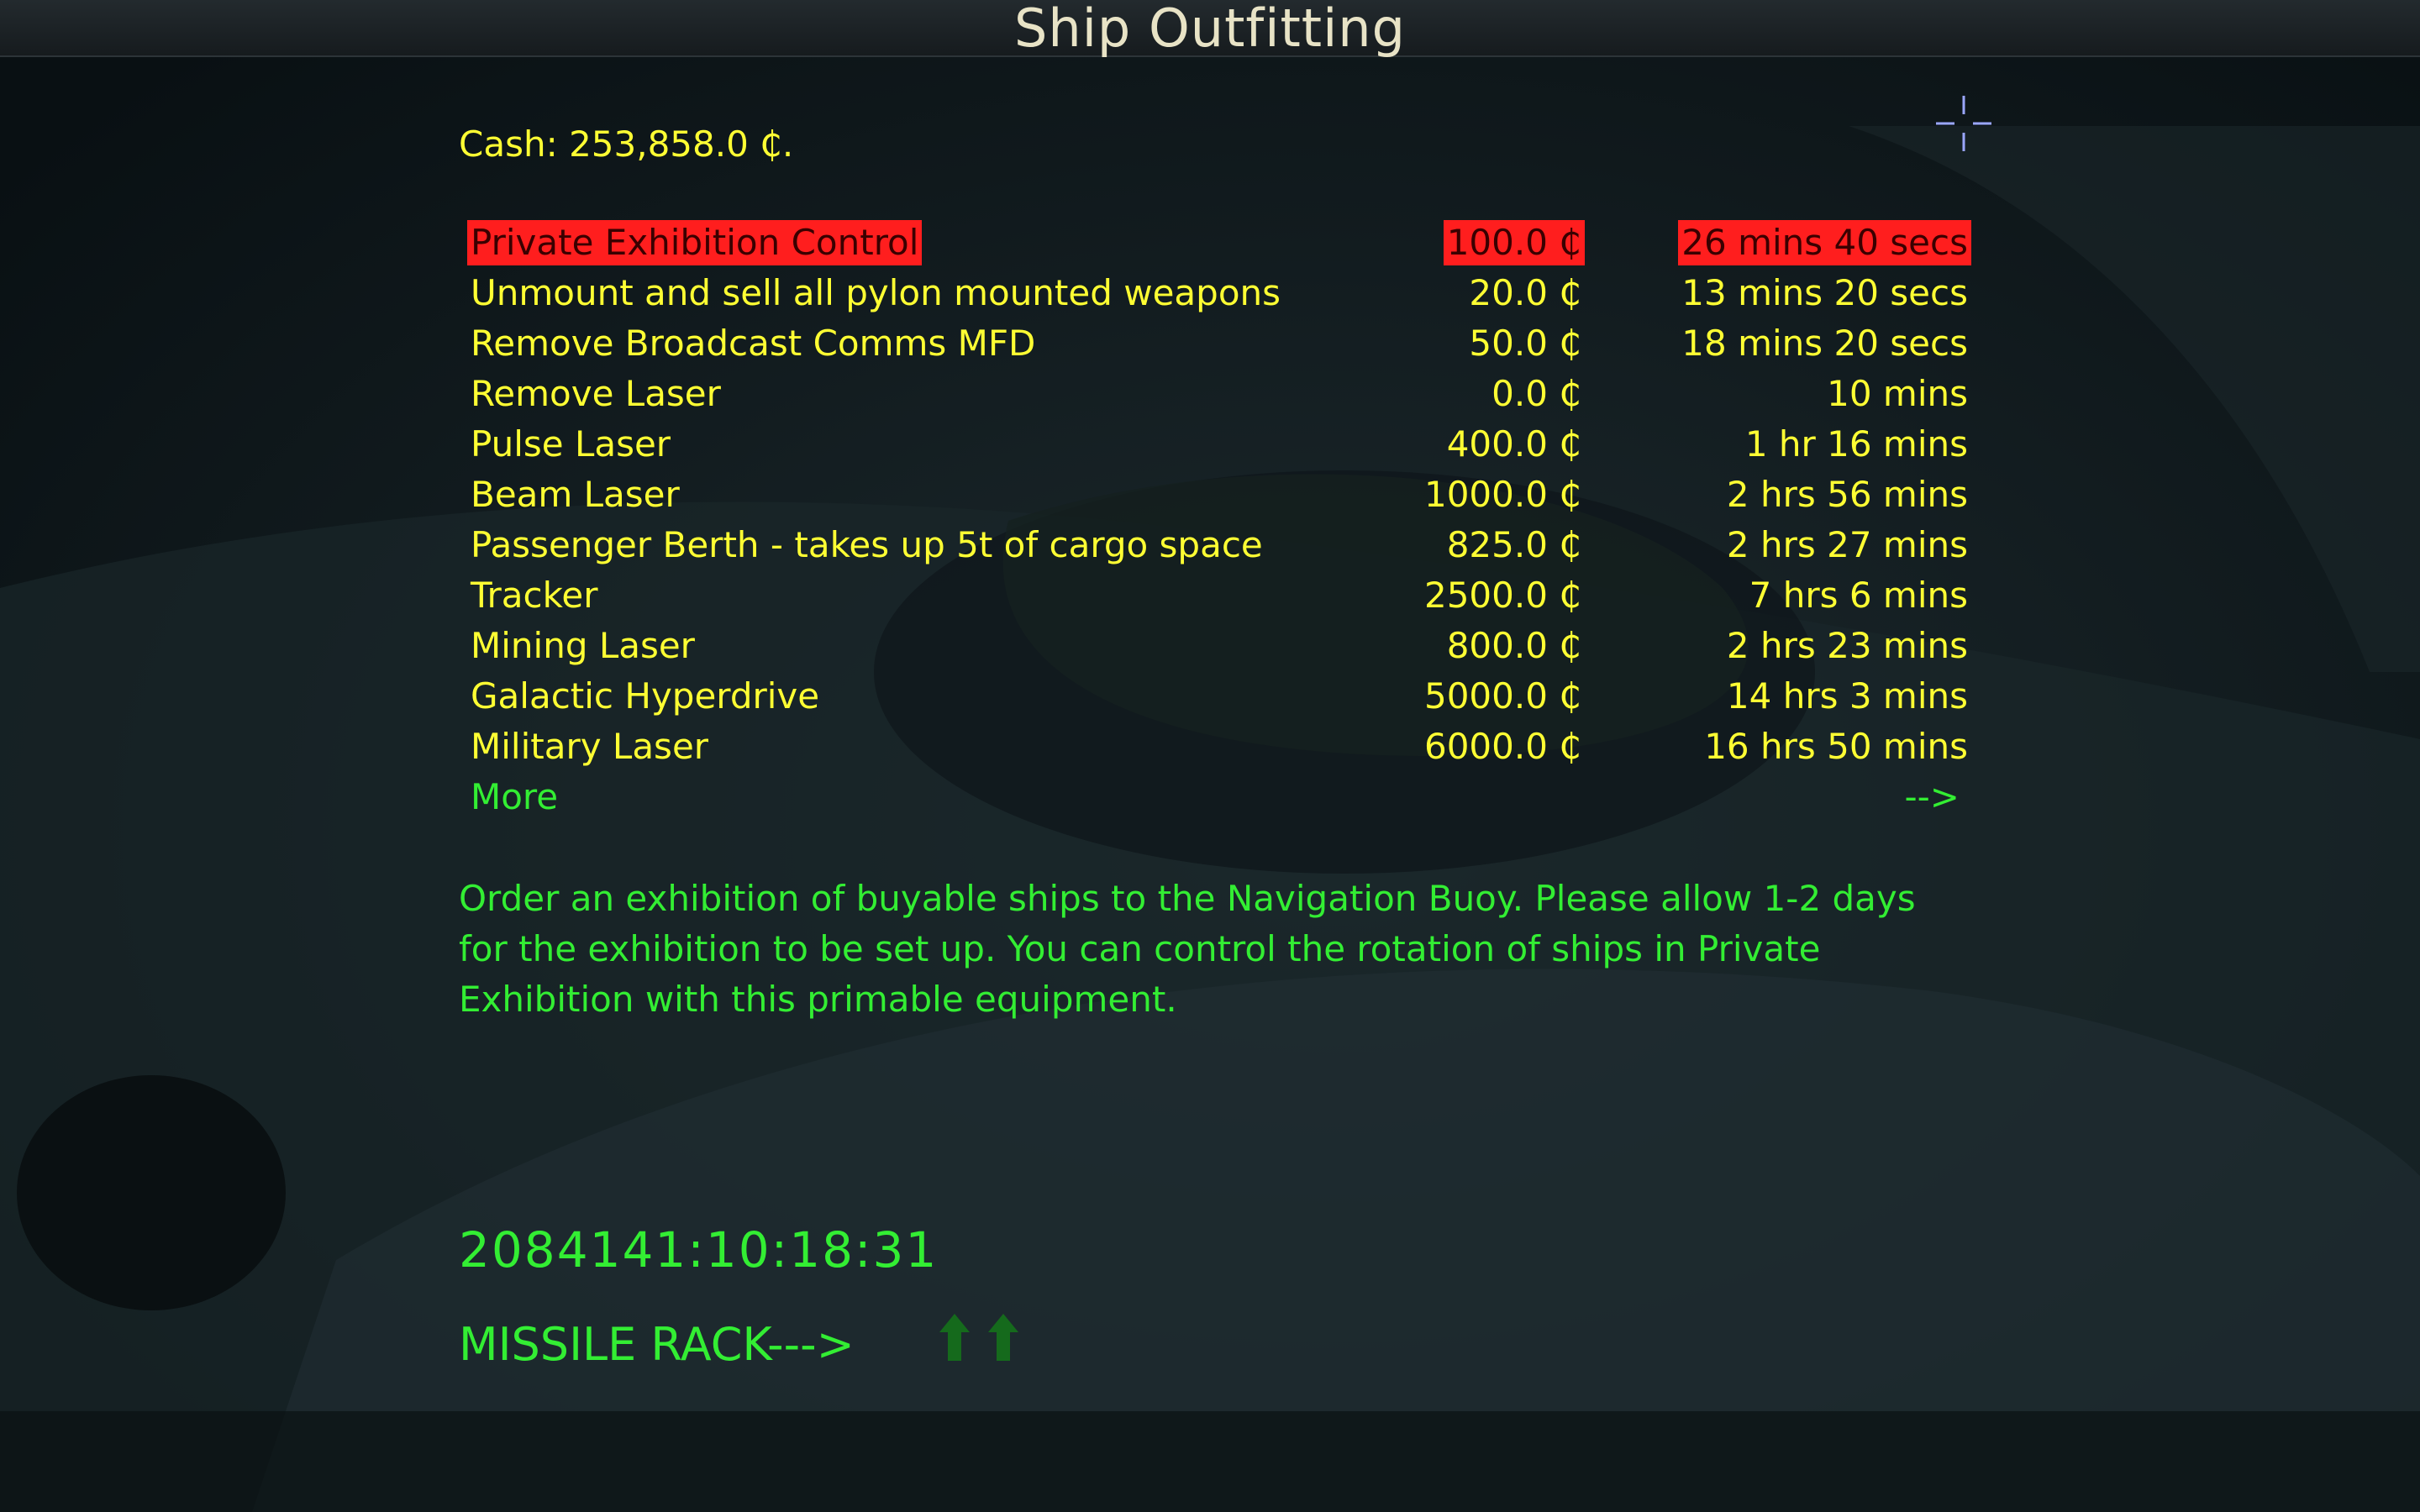 The image size is (2420, 1512). What do you see at coordinates (1536, 393) in the screenshot?
I see `equipment-price: 0.0 ₵` at bounding box center [1536, 393].